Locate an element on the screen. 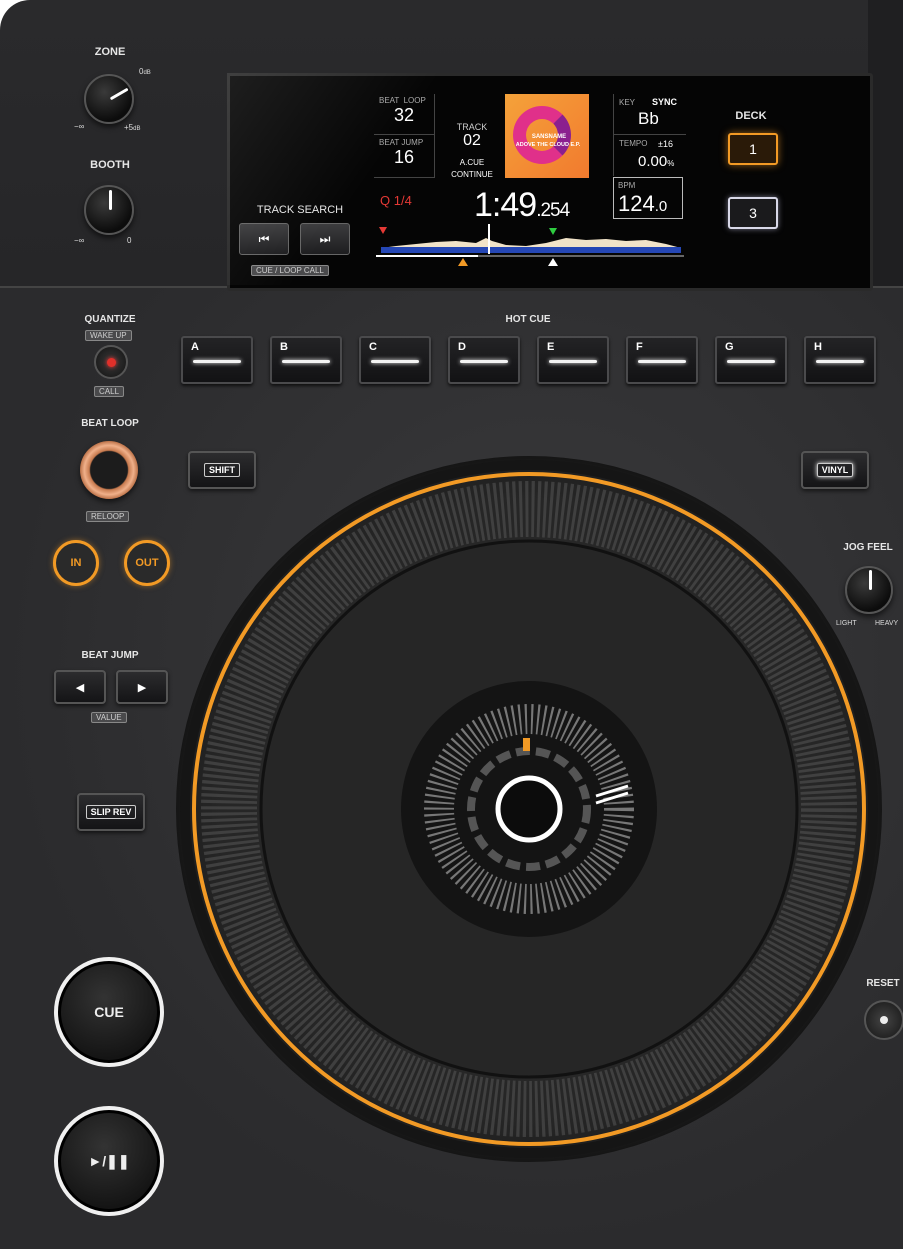 Image resolution: width=903 pixels, height=1249 pixels. overview-position-marker is located at coordinates (553, 262).